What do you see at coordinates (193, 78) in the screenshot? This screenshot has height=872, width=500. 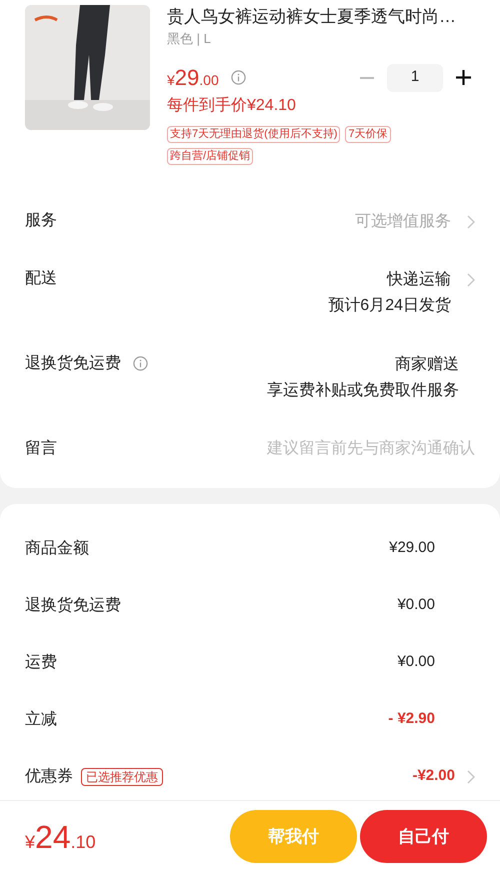 I see `product-price: ¥29.00` at bounding box center [193, 78].